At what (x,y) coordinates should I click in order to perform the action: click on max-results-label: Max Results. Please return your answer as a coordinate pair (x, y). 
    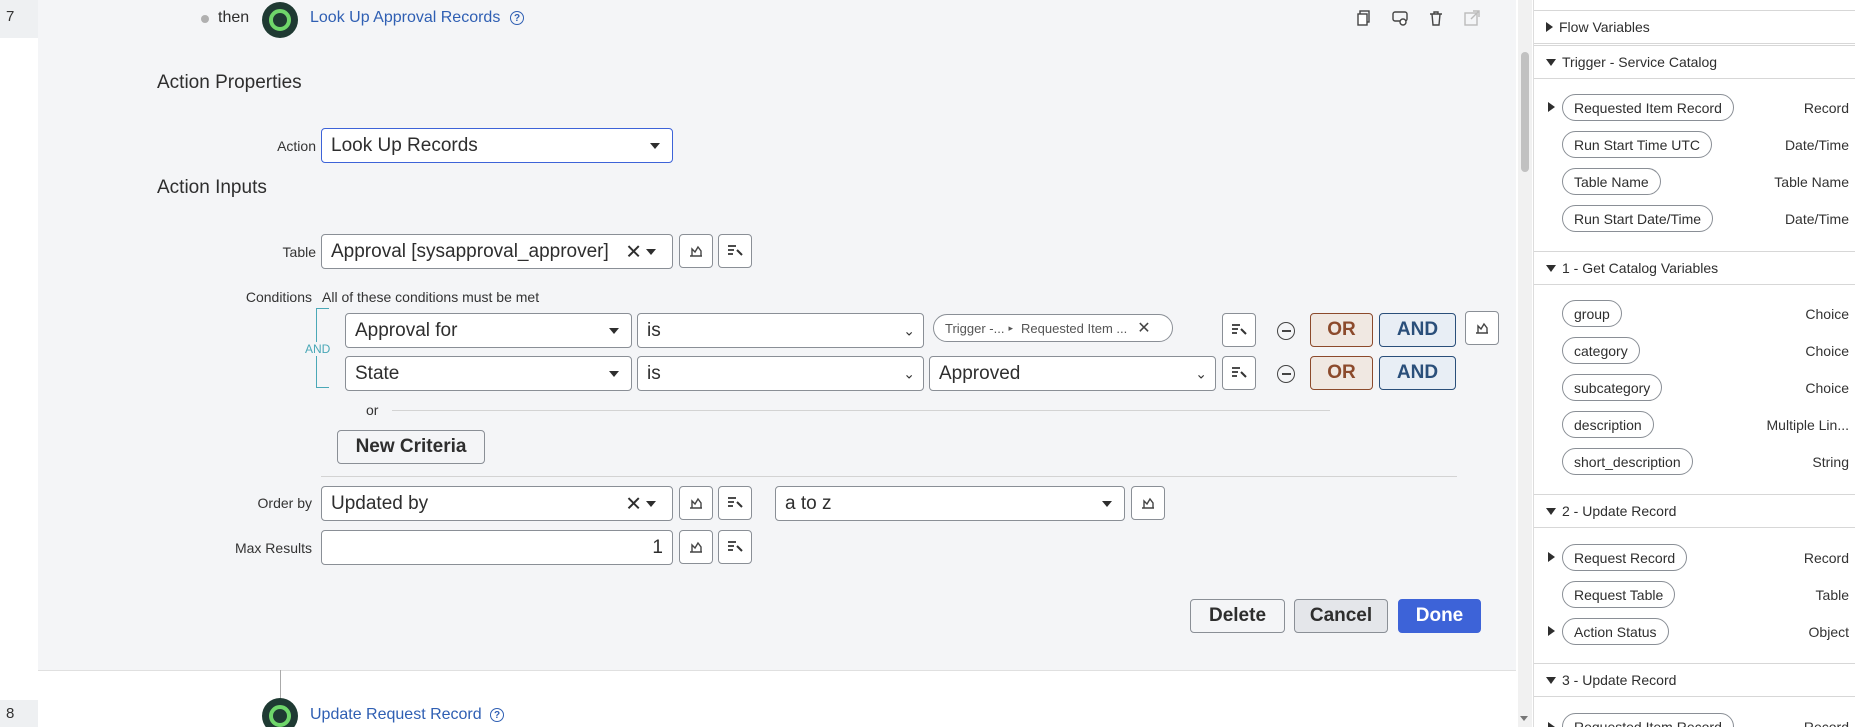
    Looking at the image, I should click on (273, 548).